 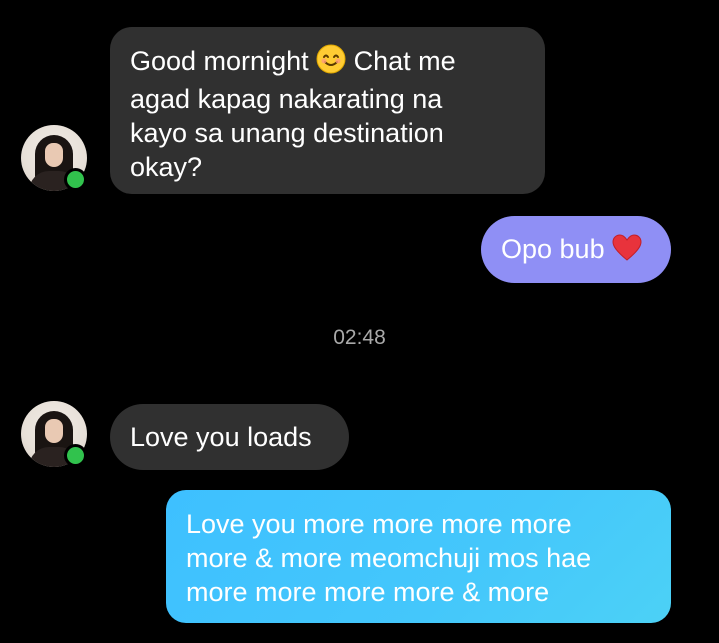 What do you see at coordinates (223, 61) in the screenshot?
I see `message-text: Good mornight` at bounding box center [223, 61].